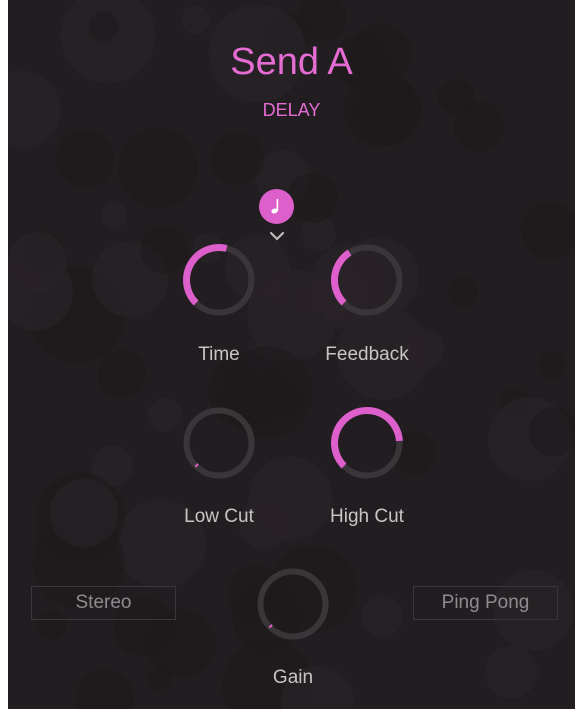 The height and width of the screenshot is (709, 575). I want to click on music-note-icon, so click(275, 206).